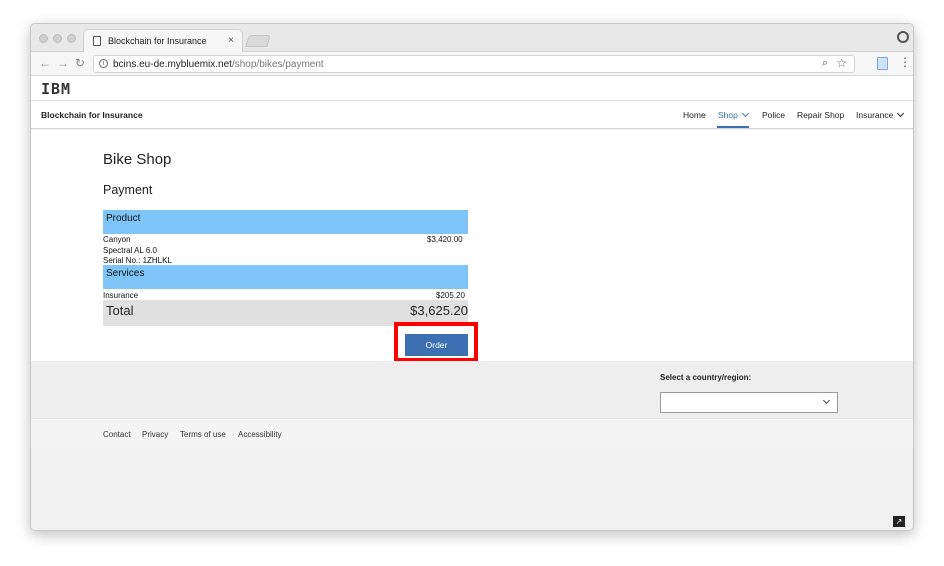 The width and height of the screenshot is (944, 566). What do you see at coordinates (450, 295) in the screenshot?
I see `service-price: $205.20` at bounding box center [450, 295].